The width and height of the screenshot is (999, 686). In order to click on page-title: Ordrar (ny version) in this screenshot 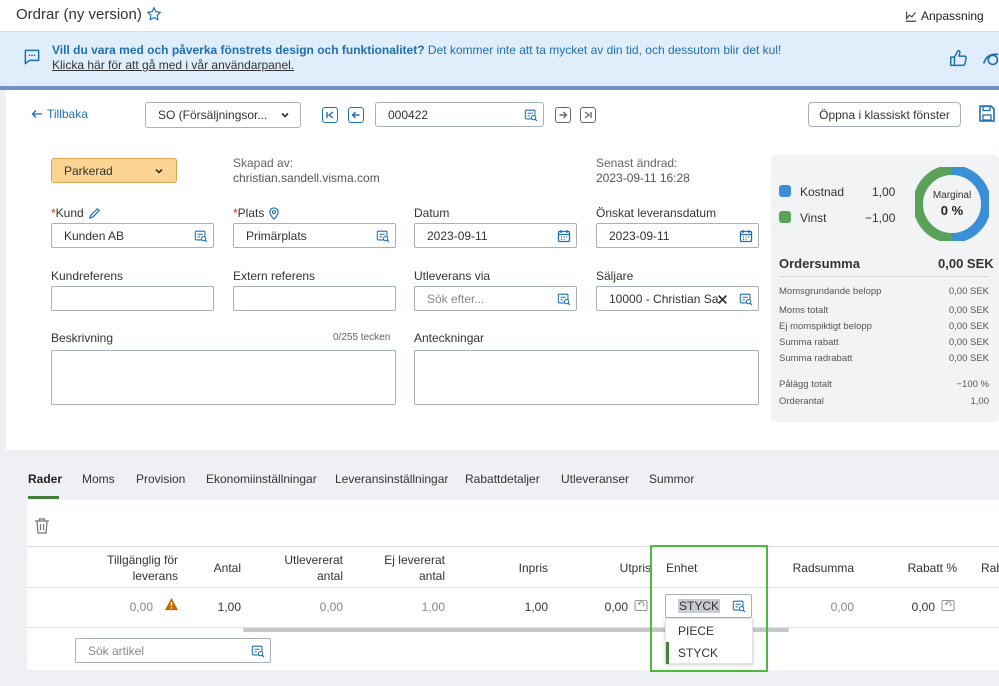, I will do `click(79, 14)`.